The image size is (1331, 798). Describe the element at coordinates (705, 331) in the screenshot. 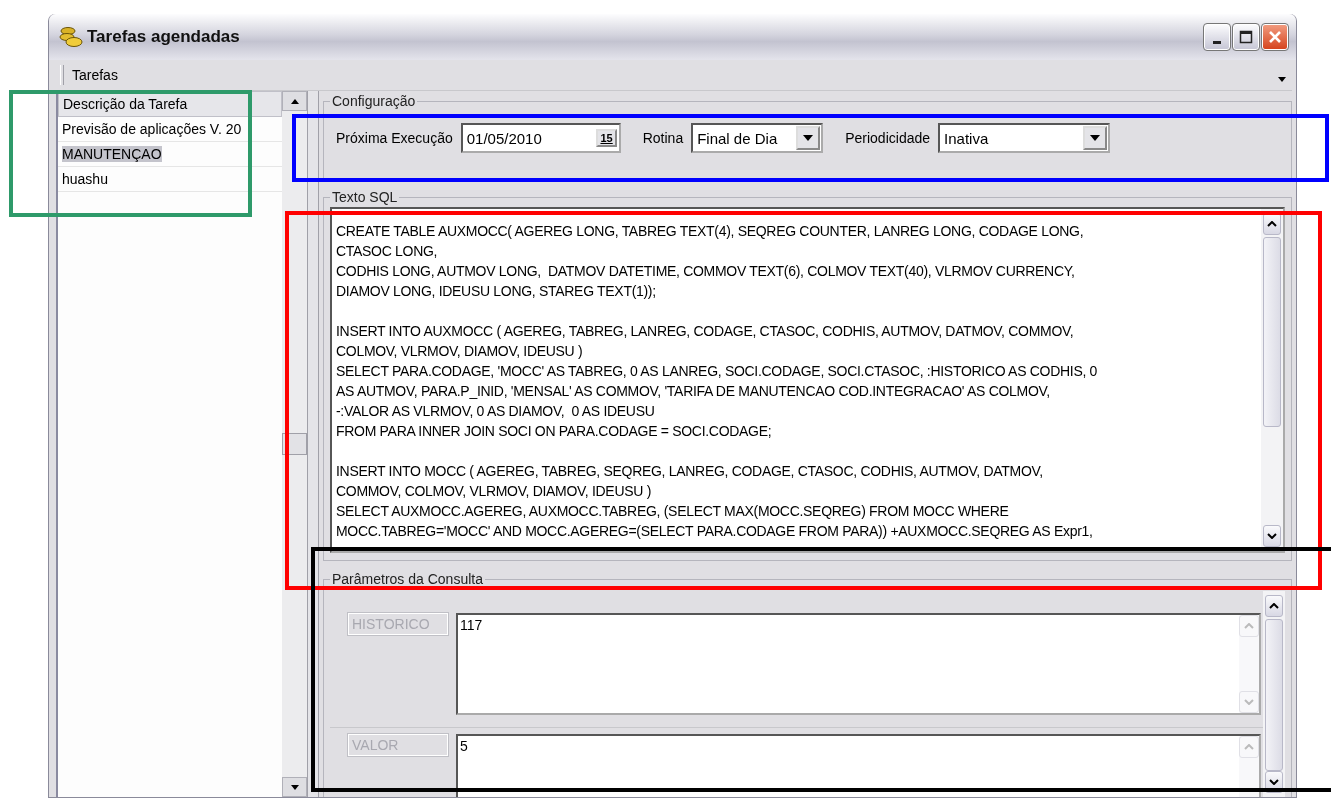

I see `code-line: INSERT INTO AUXMOCC ( AGEREG, TABREG, LANREG, CODAGE, CTASOC, CODHIS, AUTMOV, DATMOV, COMMOV,` at that location.